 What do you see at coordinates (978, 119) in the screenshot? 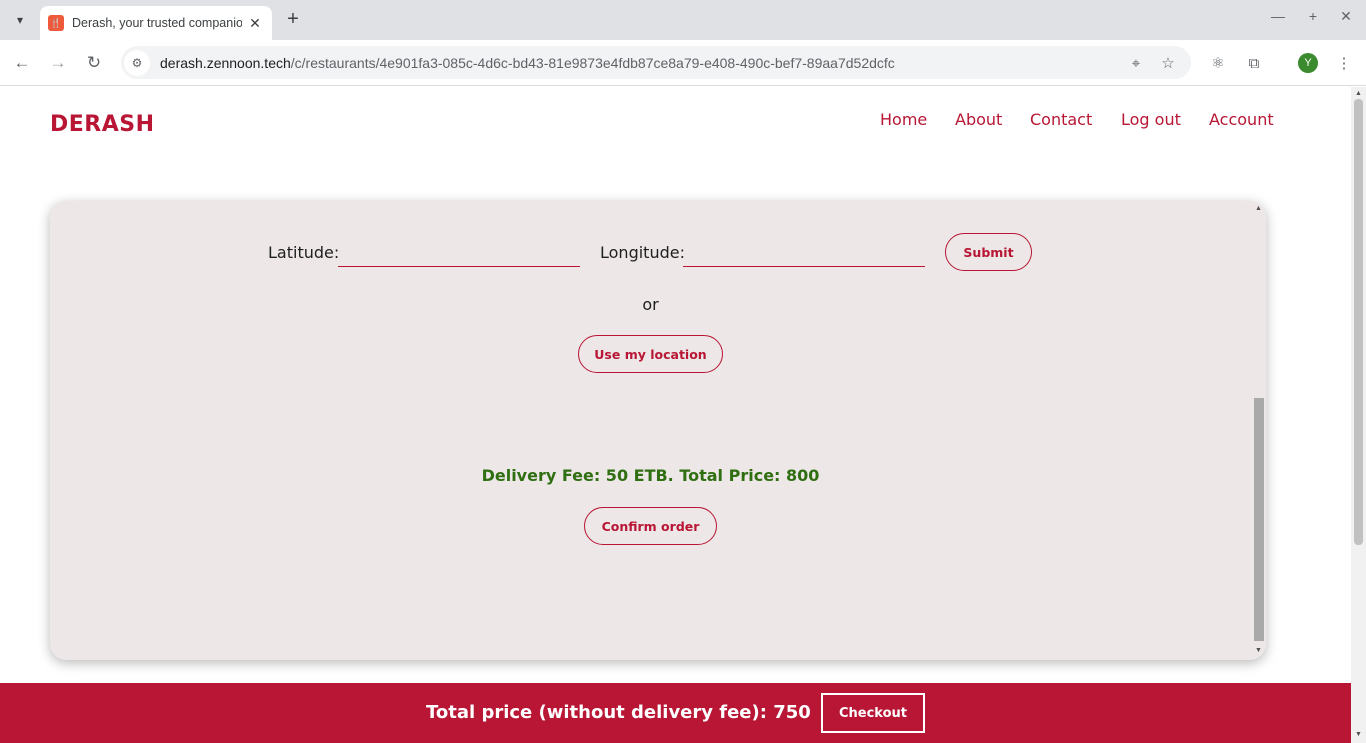
I see `nav-about: About` at bounding box center [978, 119].